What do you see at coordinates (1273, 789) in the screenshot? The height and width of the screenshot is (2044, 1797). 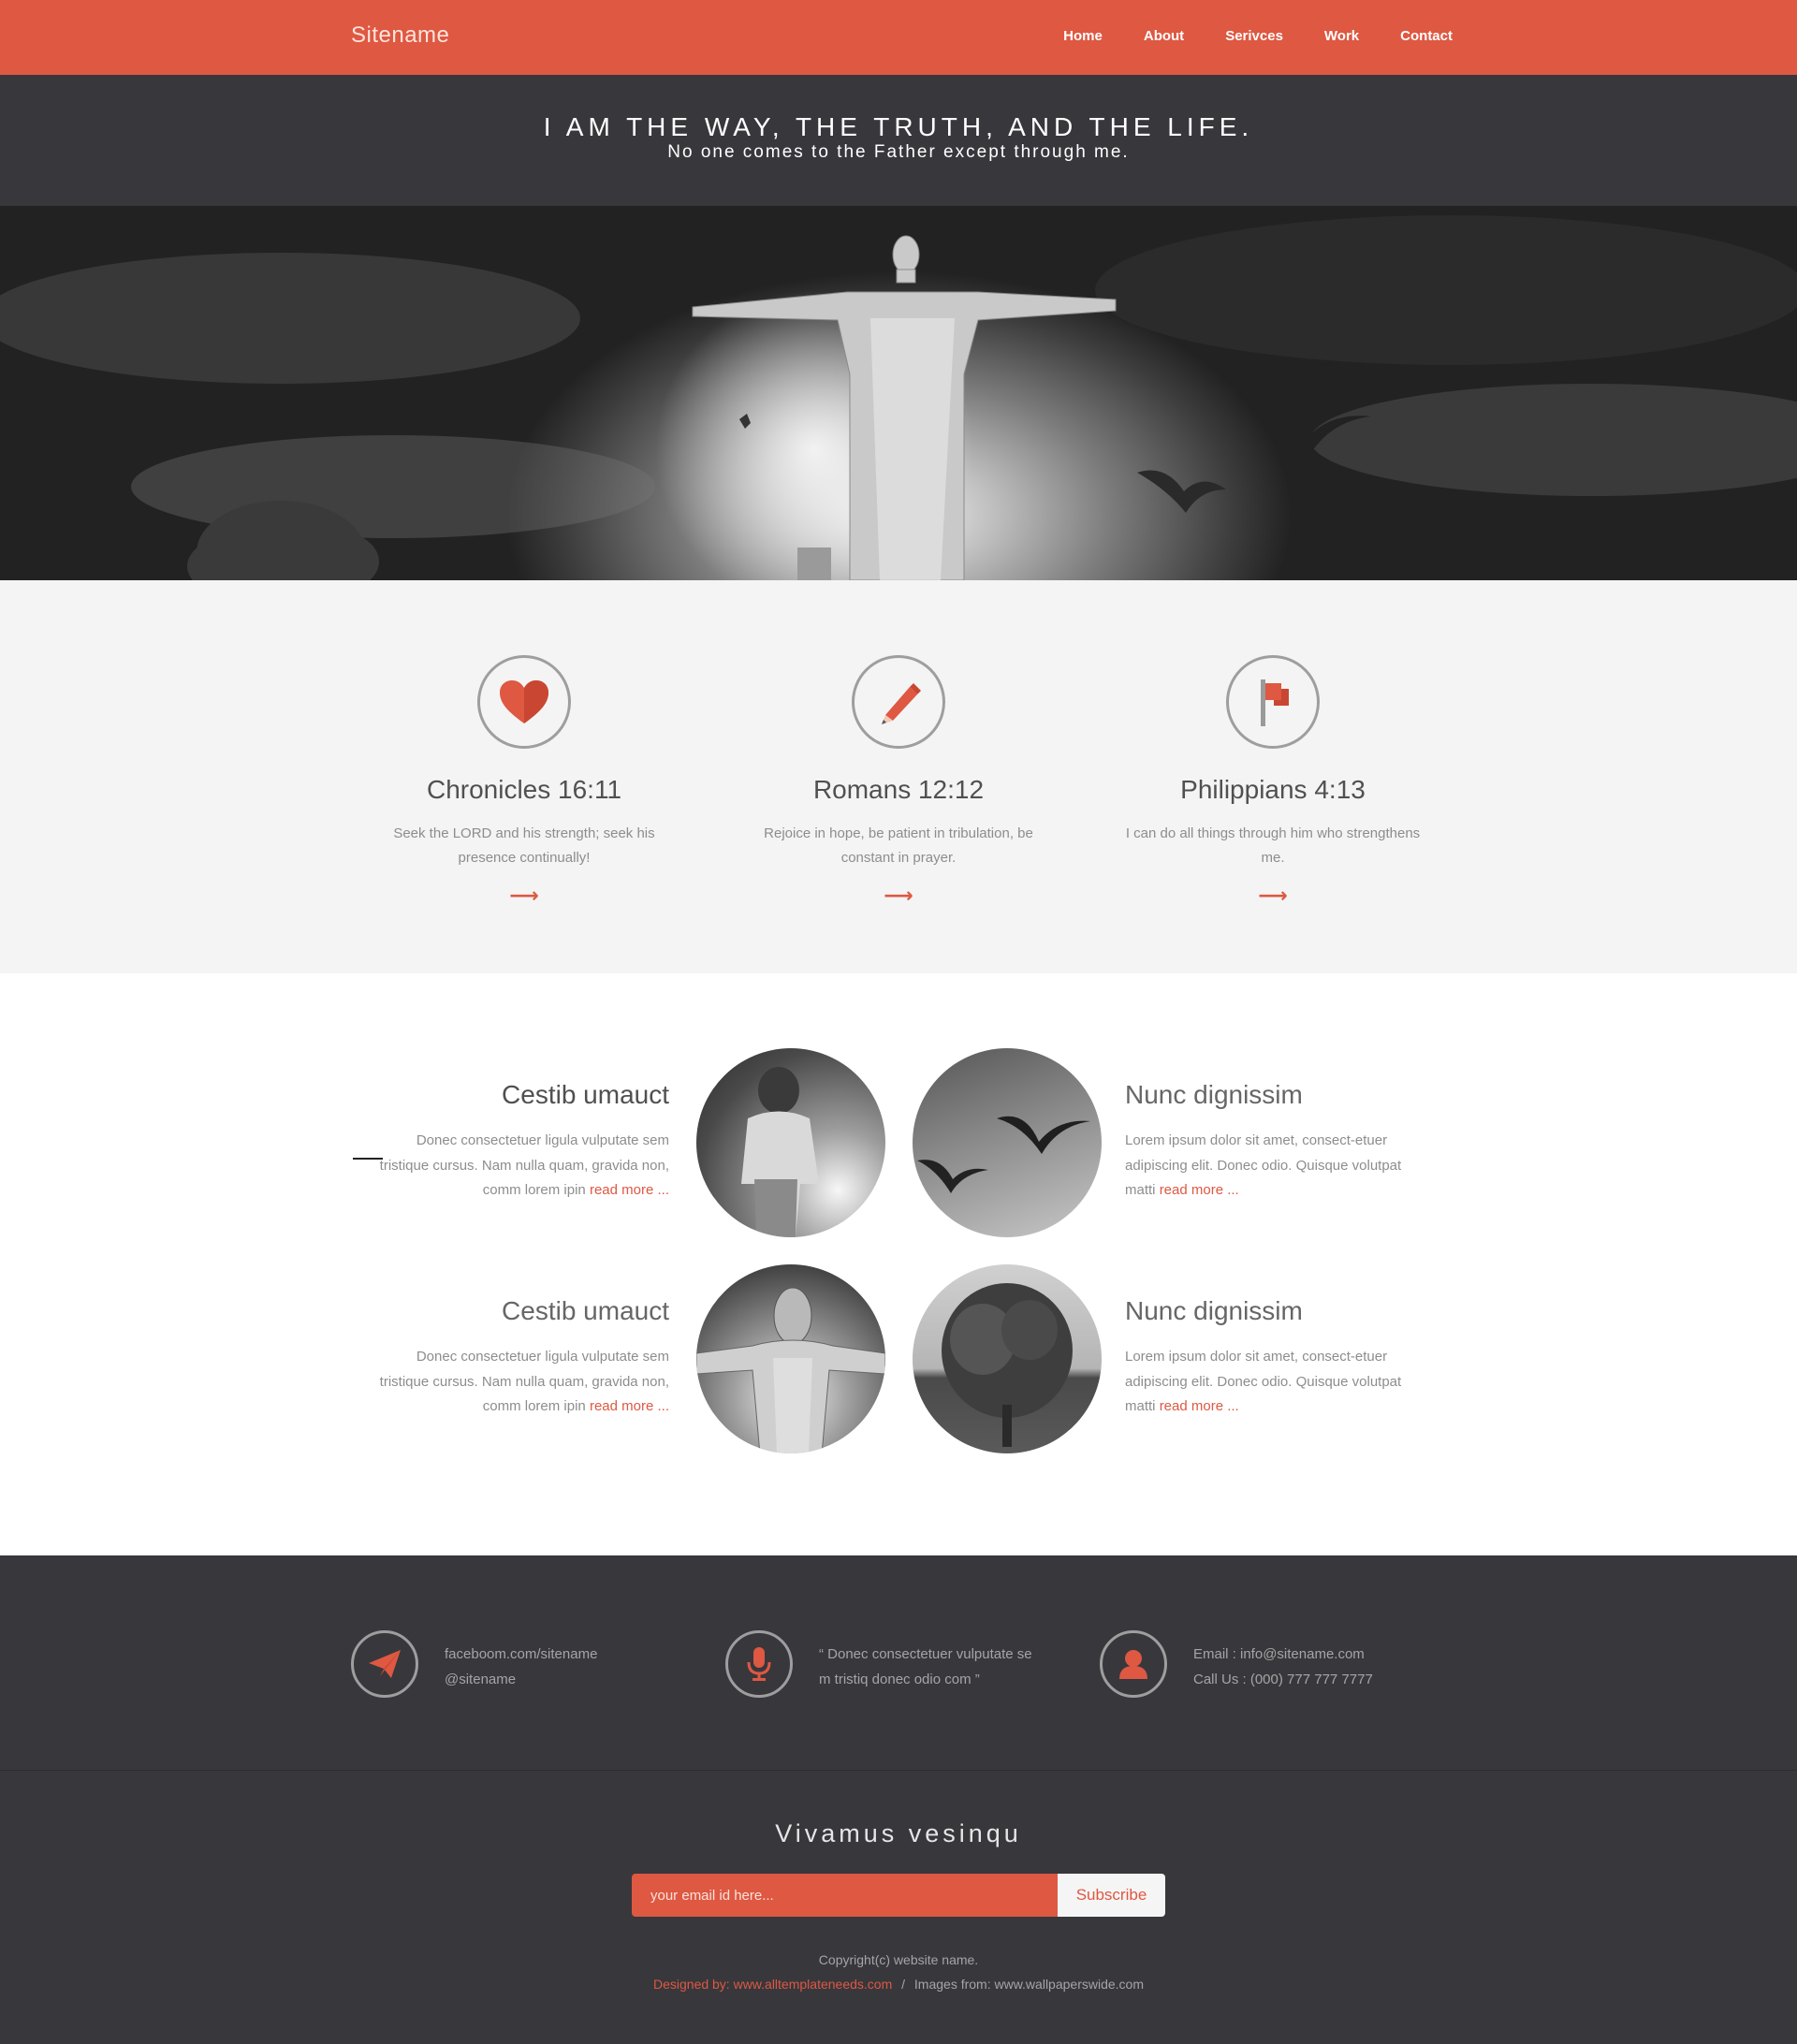 I see `feature-title: Philippians 4:13` at bounding box center [1273, 789].